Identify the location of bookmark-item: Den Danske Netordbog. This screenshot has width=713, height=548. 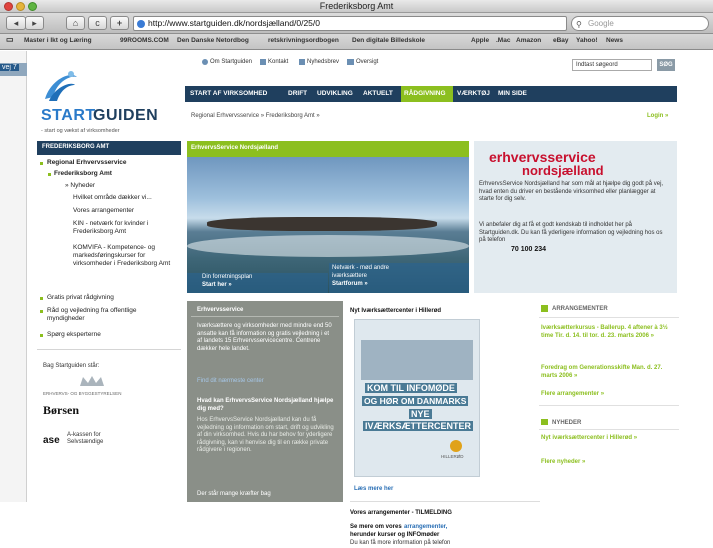
(213, 40).